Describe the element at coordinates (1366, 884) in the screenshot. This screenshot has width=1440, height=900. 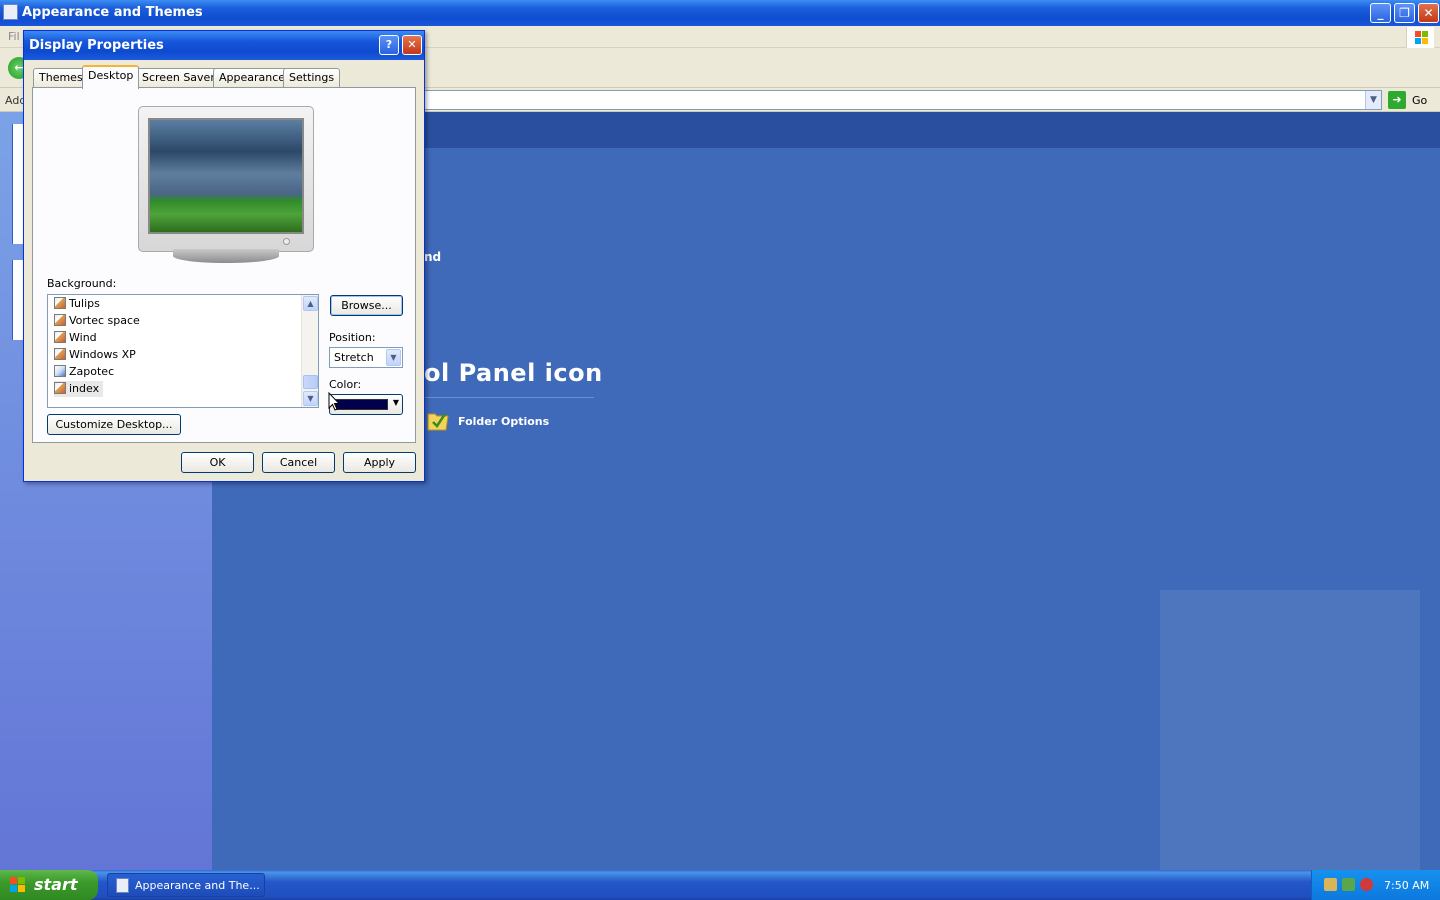
I see `security-shield-icon` at that location.